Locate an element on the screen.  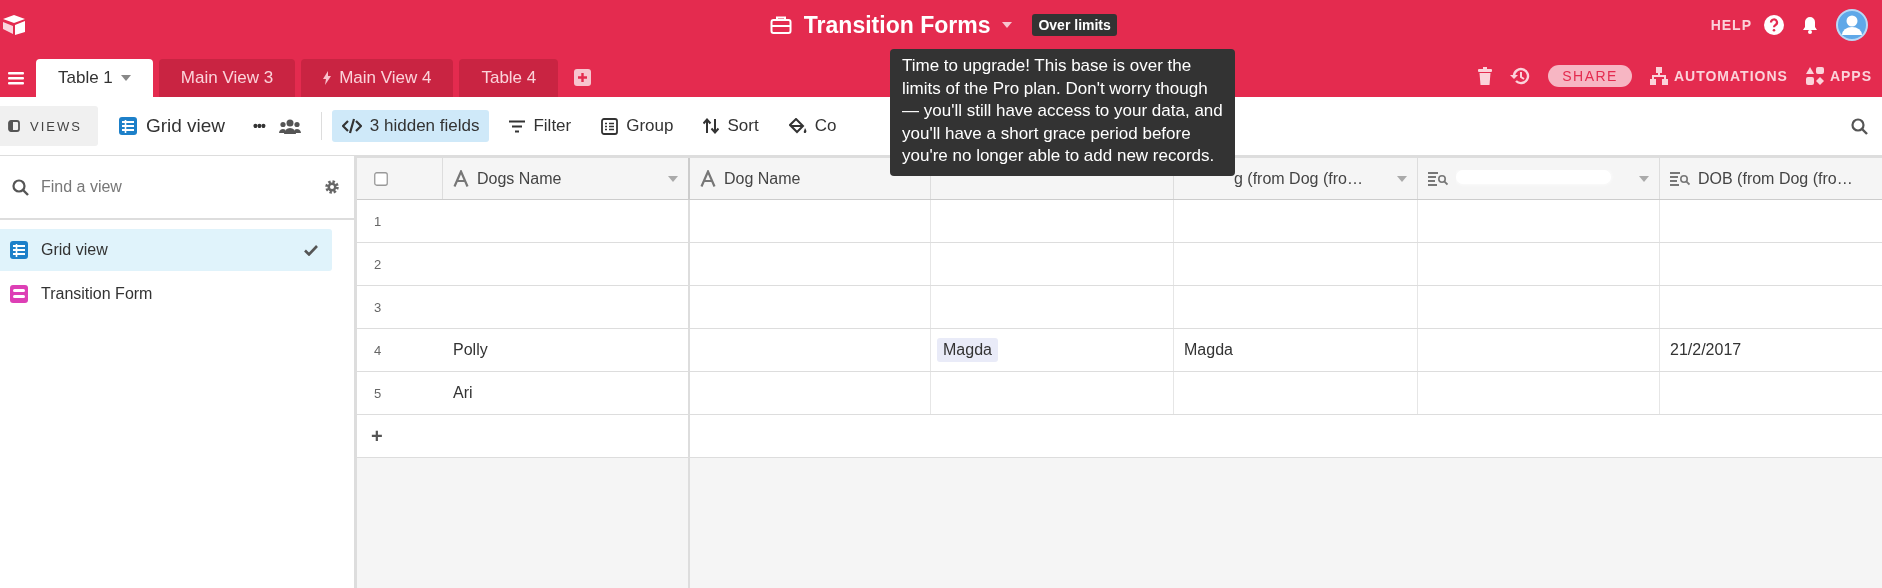
hidden-fields-button: 3 hidden fields is located at coordinates (410, 126).